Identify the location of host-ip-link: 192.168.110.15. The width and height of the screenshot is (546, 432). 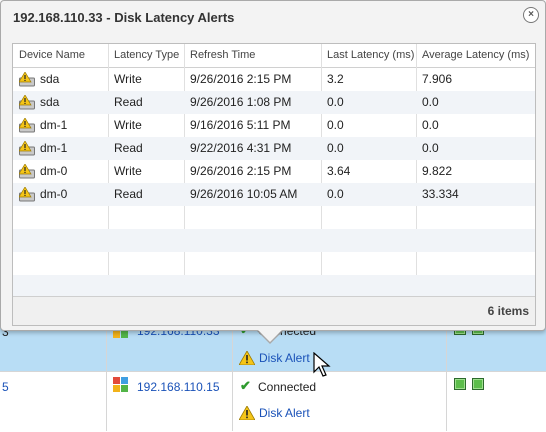
(178, 387).